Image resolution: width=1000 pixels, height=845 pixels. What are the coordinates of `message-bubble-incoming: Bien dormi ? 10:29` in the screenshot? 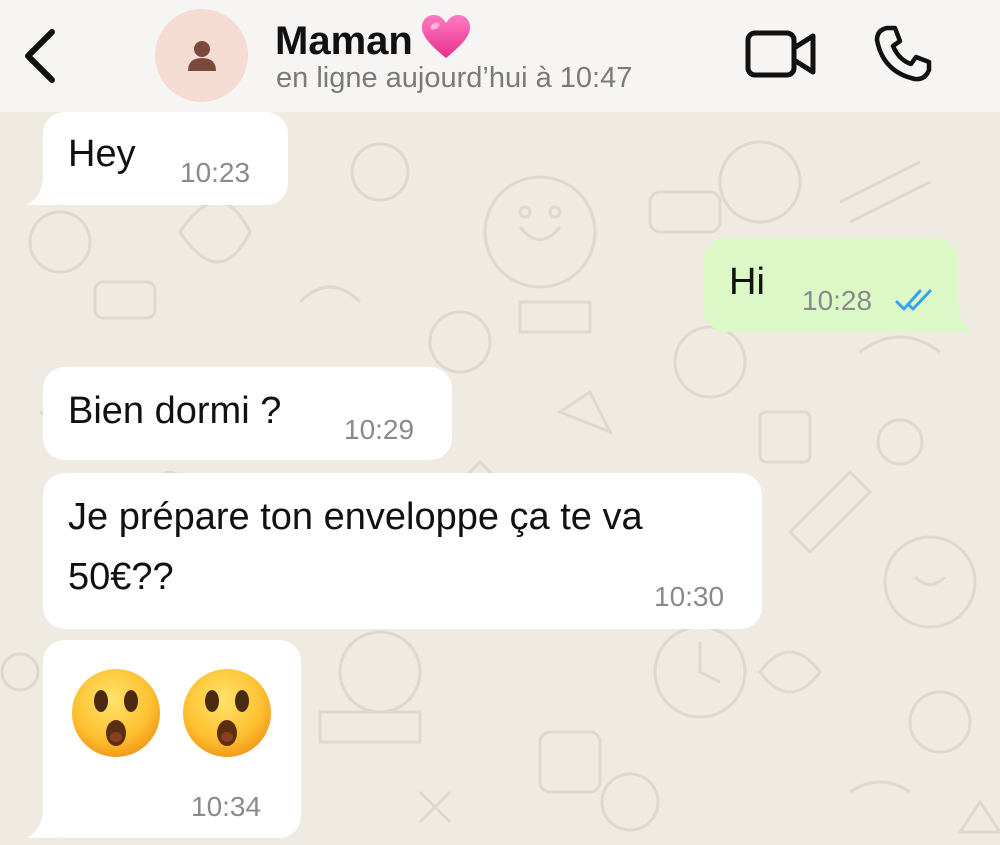 It's located at (247, 413).